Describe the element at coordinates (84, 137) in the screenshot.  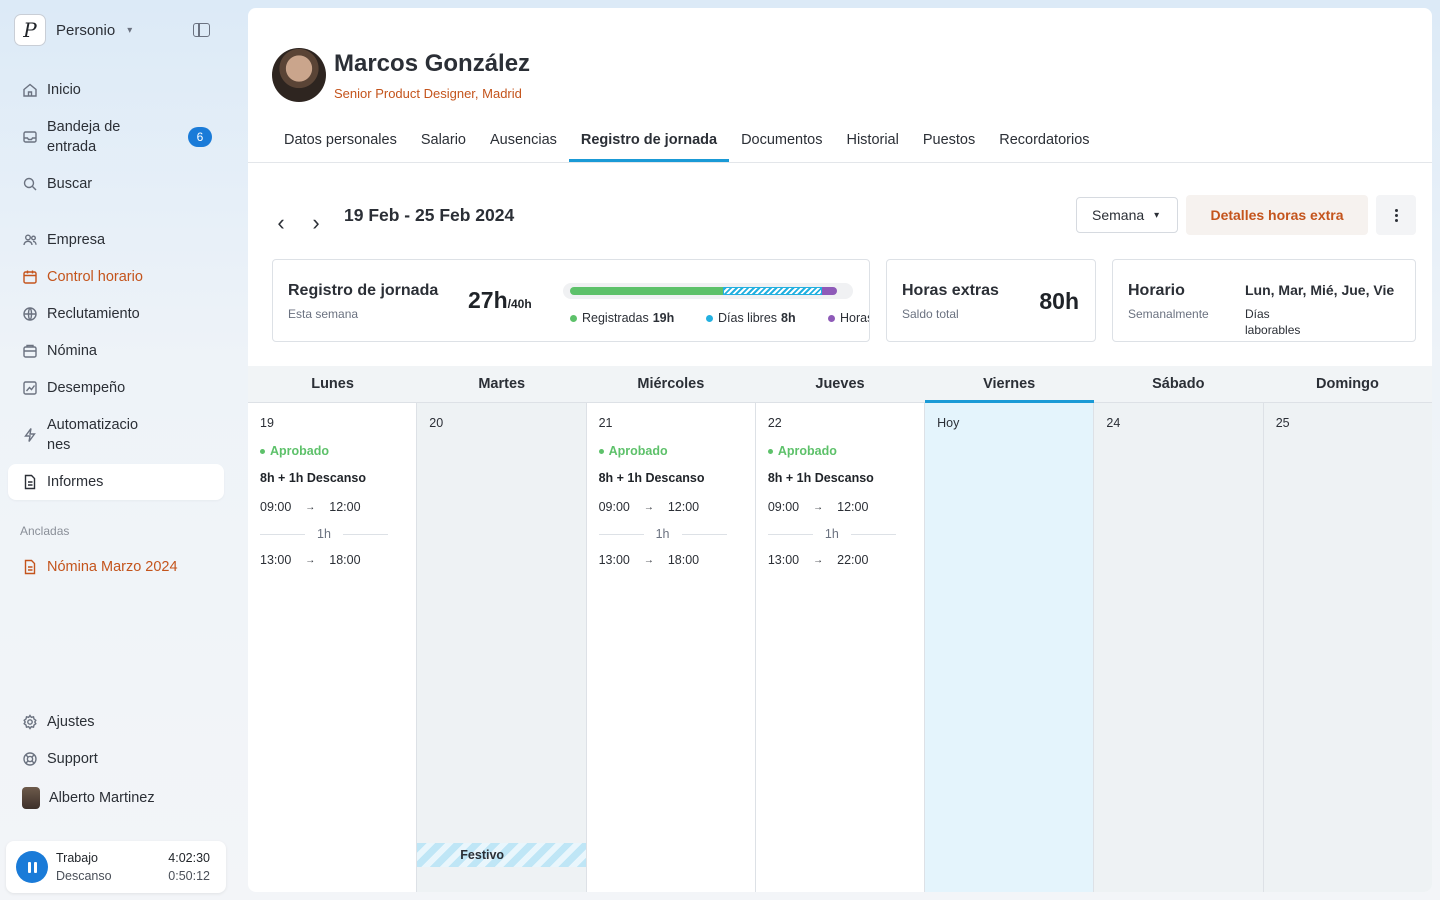
I see `sidebar-item-label: Bandeja de entrada` at that location.